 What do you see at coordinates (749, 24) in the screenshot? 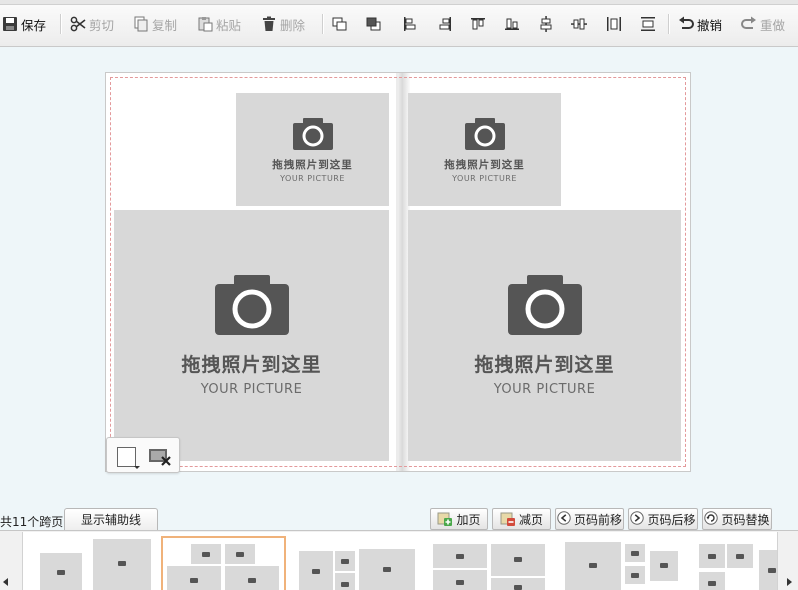
I see `redo-icon` at bounding box center [749, 24].